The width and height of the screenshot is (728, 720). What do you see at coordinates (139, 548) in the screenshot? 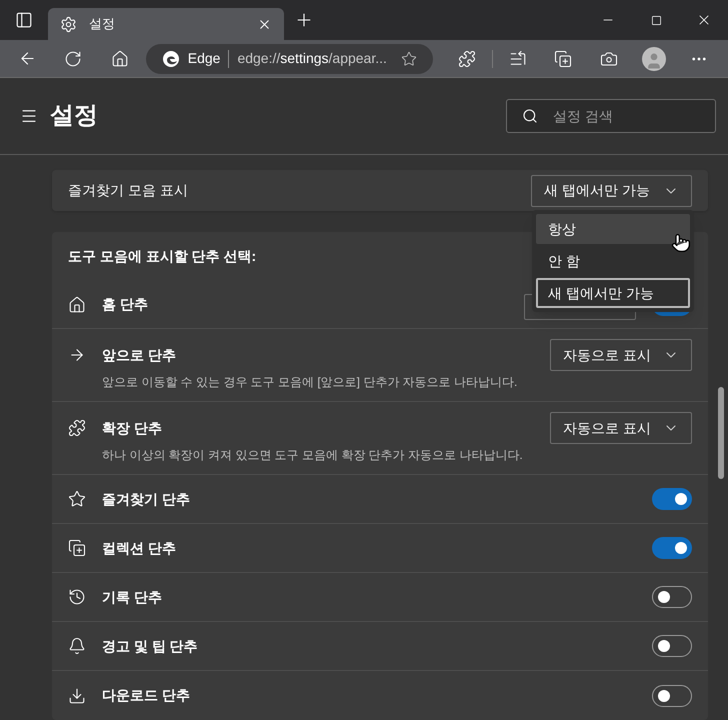
I see `setting-label: 컬렉션 단추` at bounding box center [139, 548].